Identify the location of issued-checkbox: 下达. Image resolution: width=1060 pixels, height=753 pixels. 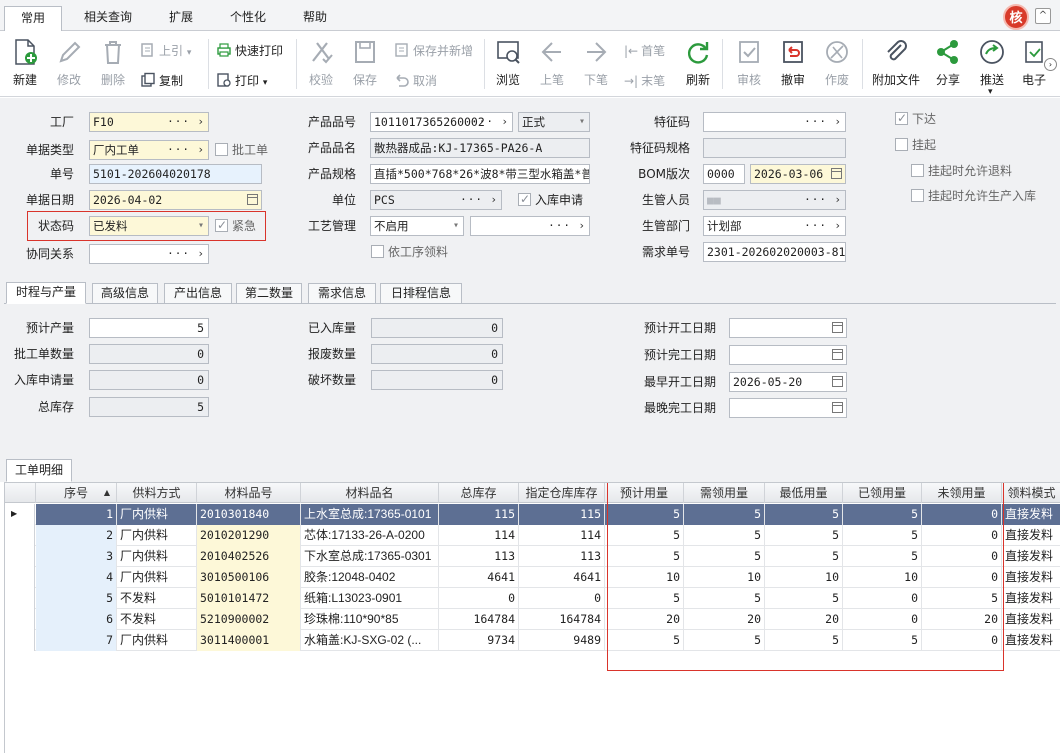
(915, 118).